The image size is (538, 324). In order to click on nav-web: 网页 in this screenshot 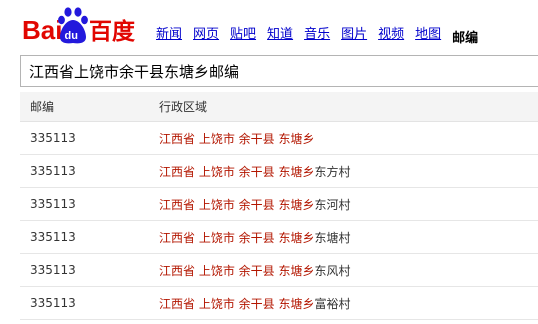, I will do `click(206, 36)`.